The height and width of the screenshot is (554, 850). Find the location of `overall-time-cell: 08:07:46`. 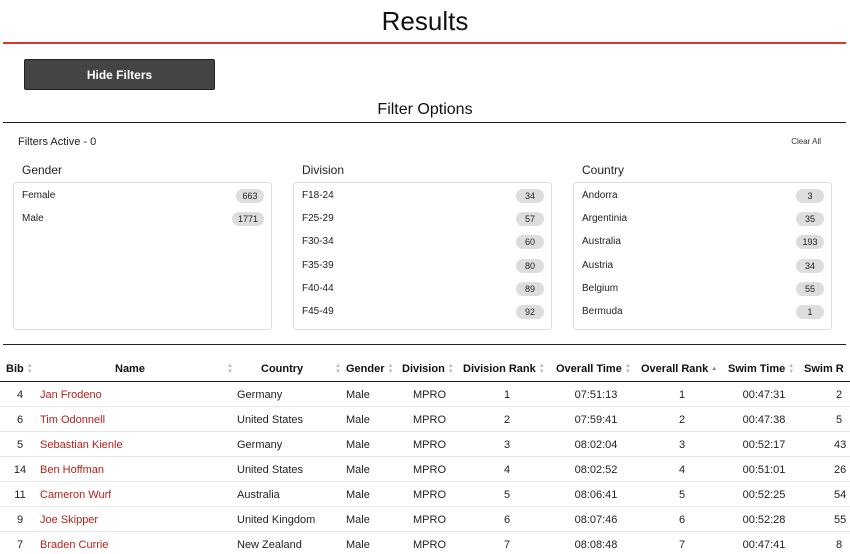

overall-time-cell: 08:07:46 is located at coordinates (596, 519).